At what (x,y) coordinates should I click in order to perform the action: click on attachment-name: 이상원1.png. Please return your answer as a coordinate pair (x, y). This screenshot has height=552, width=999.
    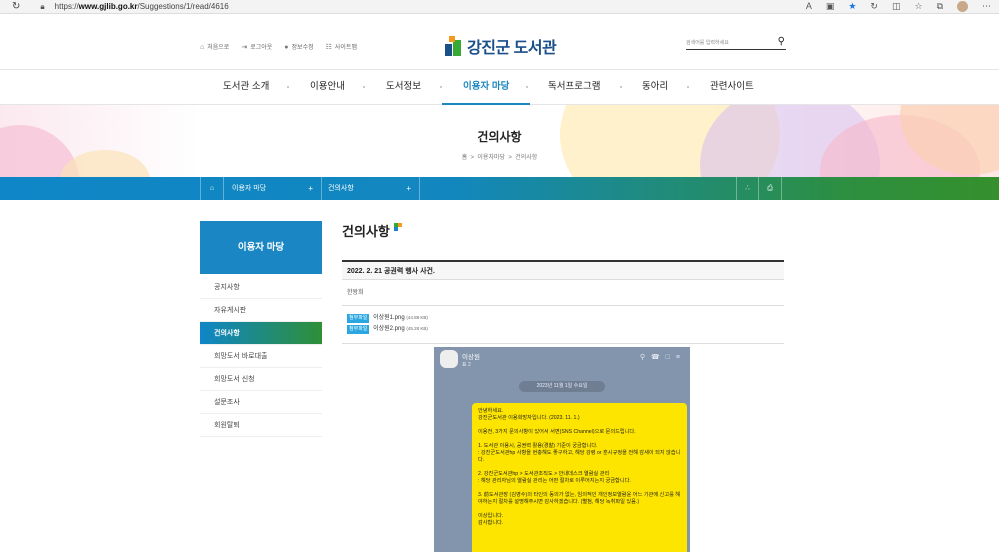
    Looking at the image, I should click on (389, 318).